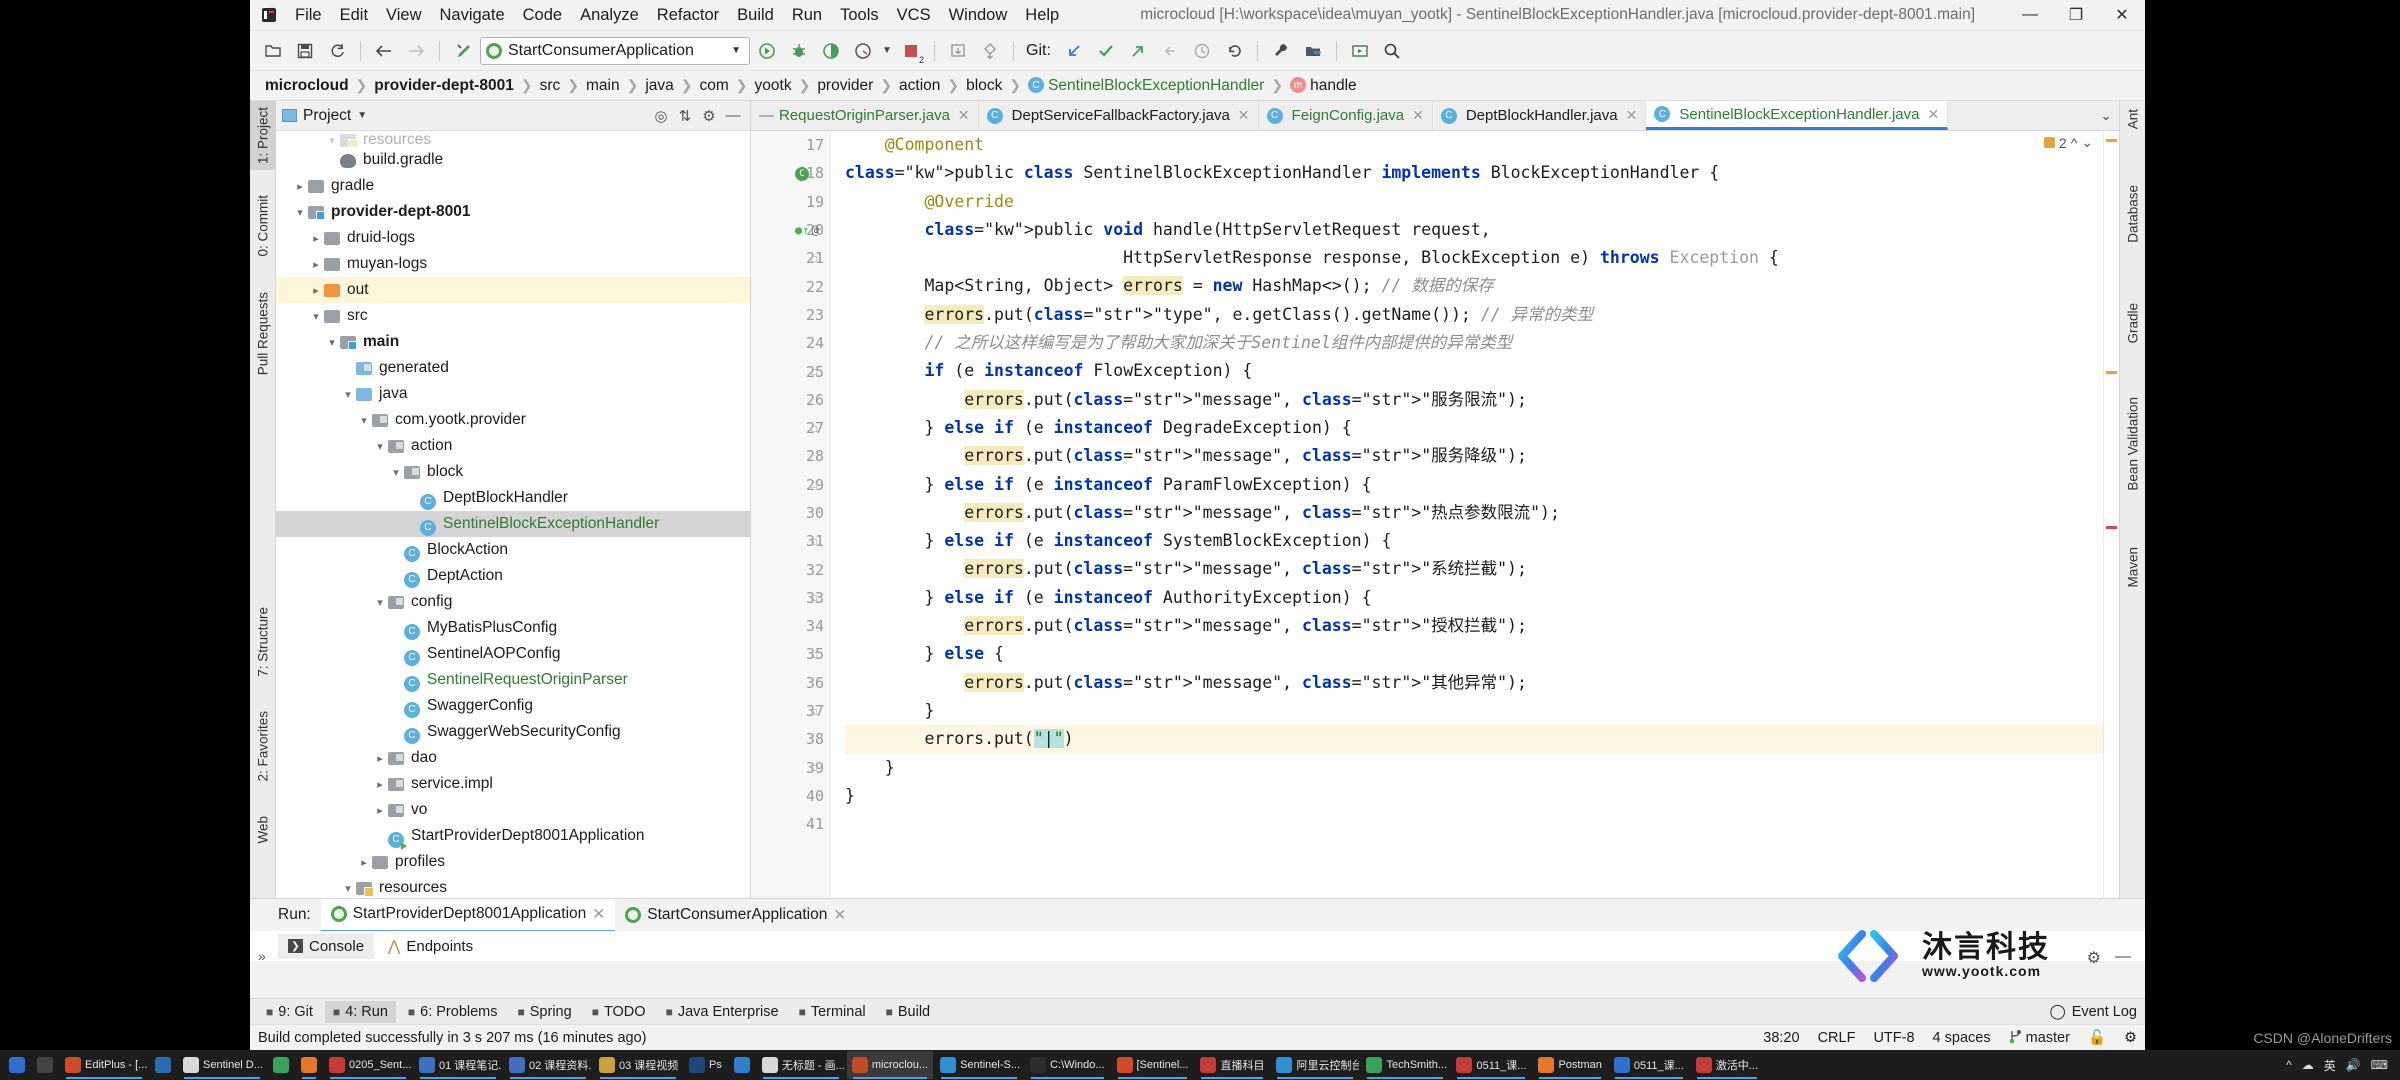 Image resolution: width=2400 pixels, height=1080 pixels. I want to click on gutter-line-22: 22, so click(790, 286).